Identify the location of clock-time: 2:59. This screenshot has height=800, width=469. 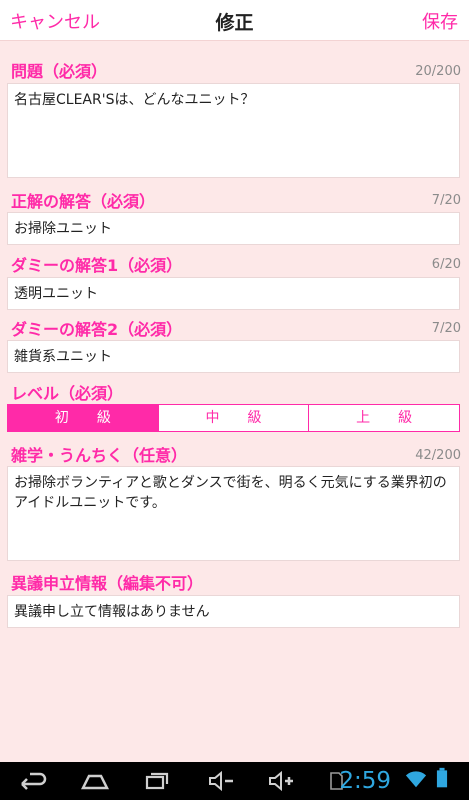
(365, 781).